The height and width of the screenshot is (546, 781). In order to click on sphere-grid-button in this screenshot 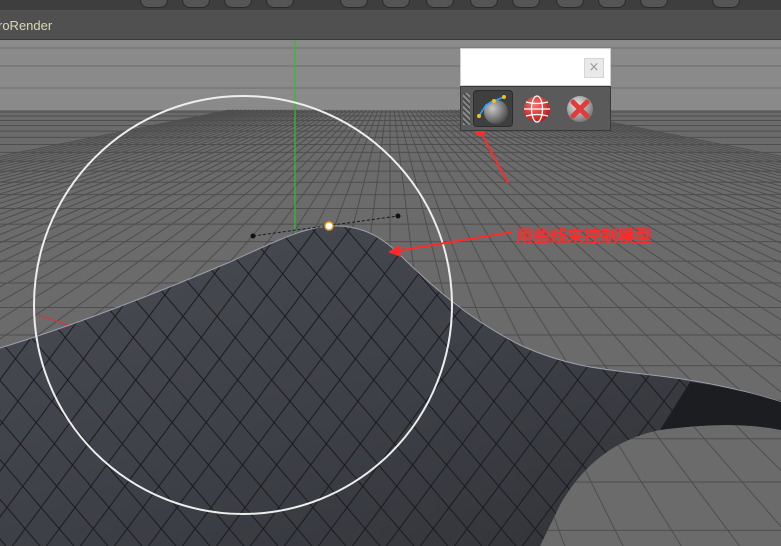, I will do `click(537, 108)`.